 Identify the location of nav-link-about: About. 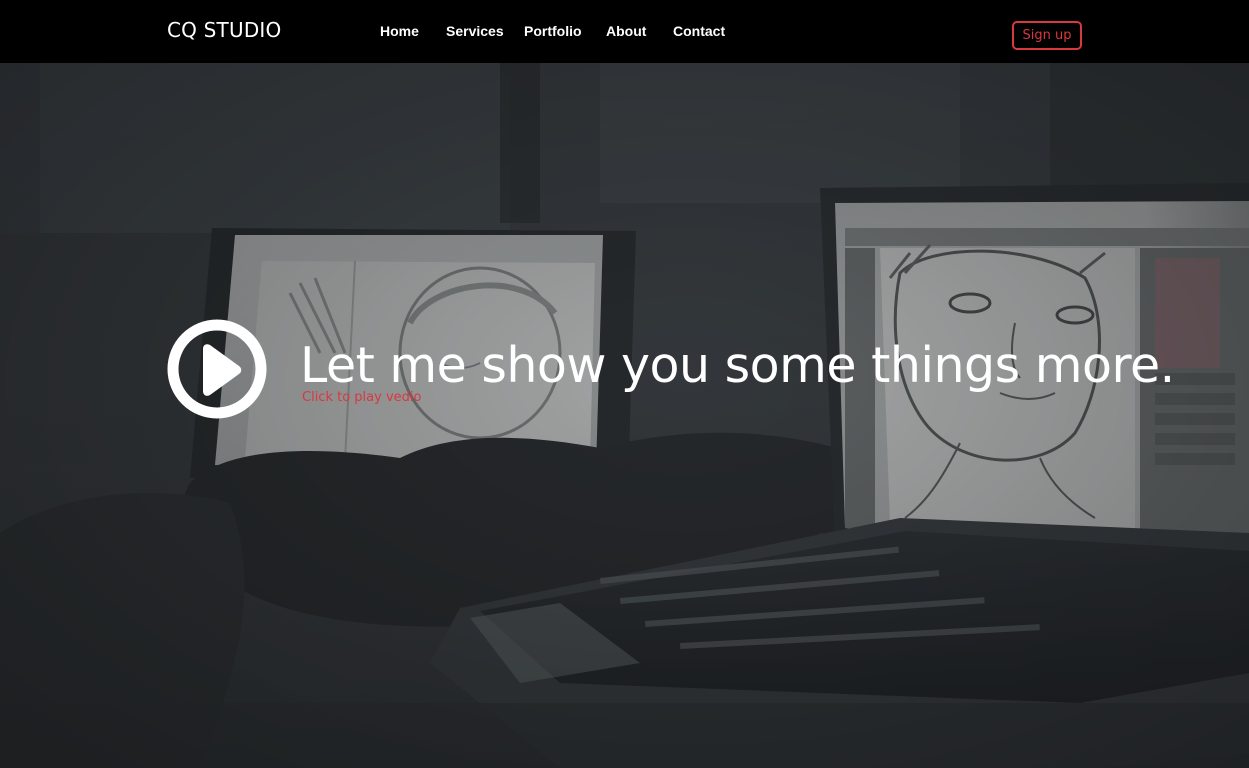
(626, 31).